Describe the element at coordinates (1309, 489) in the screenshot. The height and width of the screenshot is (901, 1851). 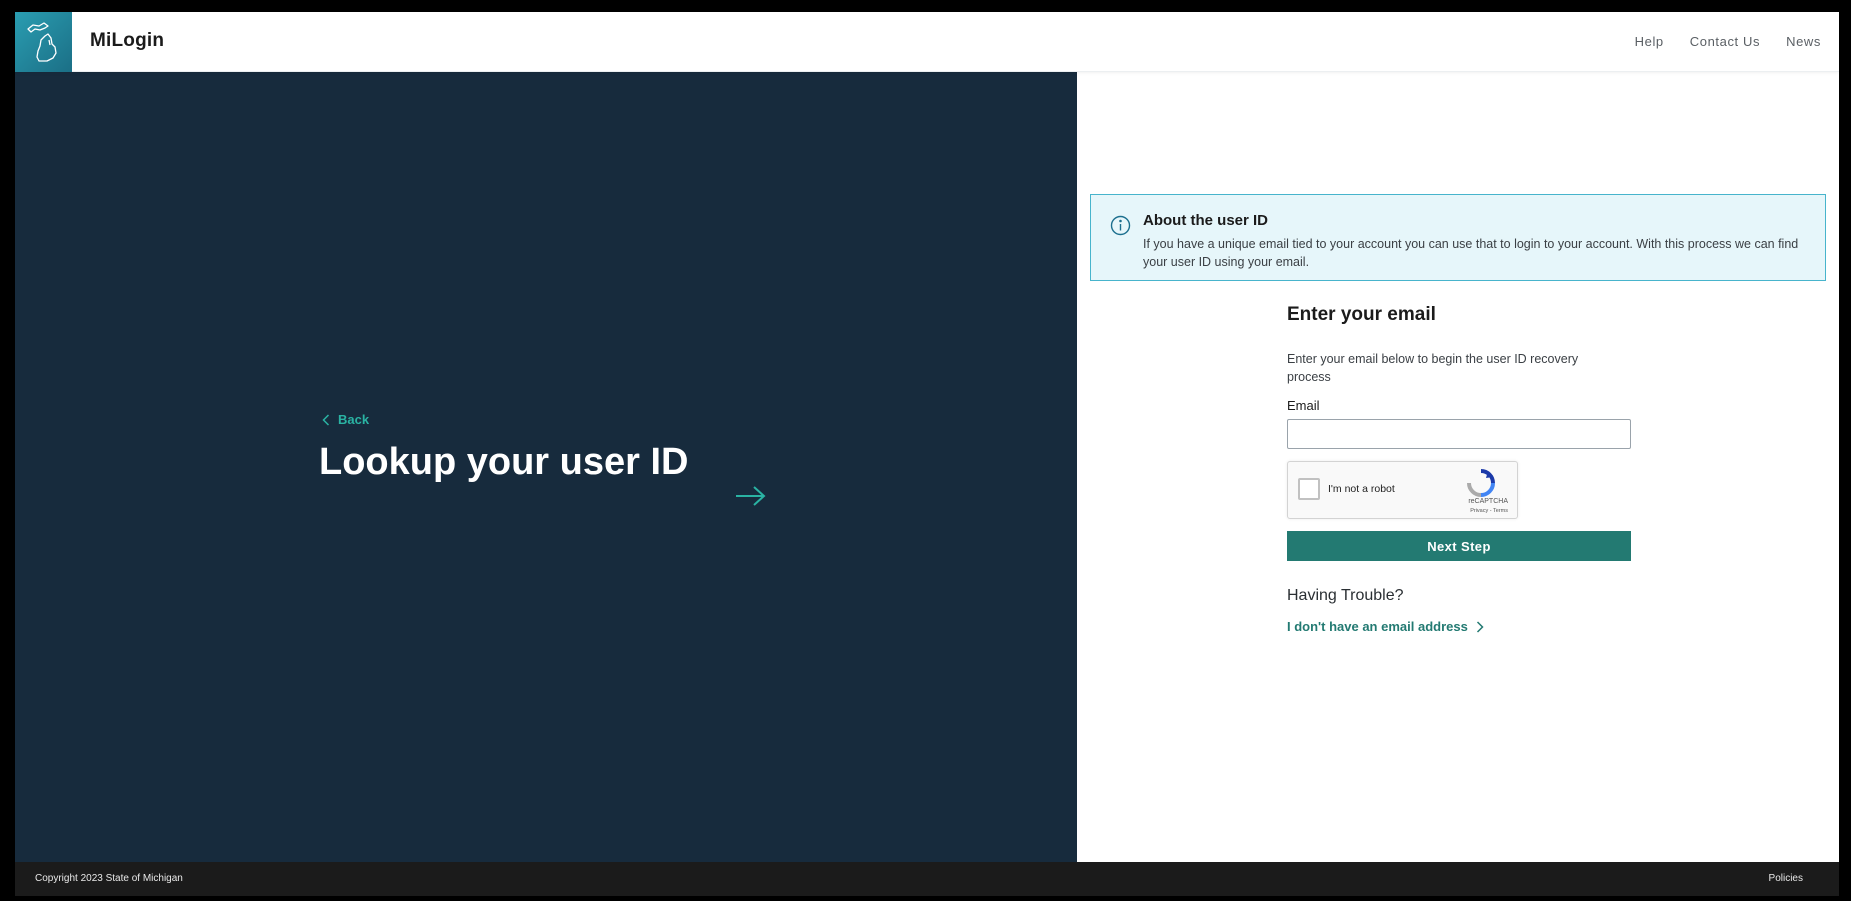
I see `recaptcha-checkbox` at that location.